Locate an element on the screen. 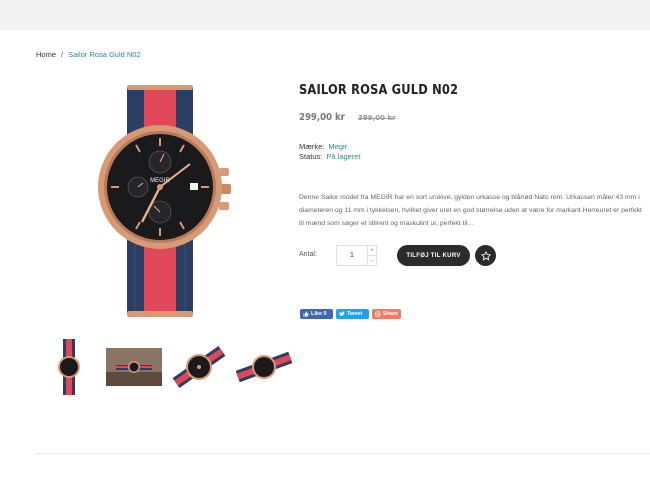 The image size is (650, 500). facebook-like-button: Like 0 is located at coordinates (316, 314).